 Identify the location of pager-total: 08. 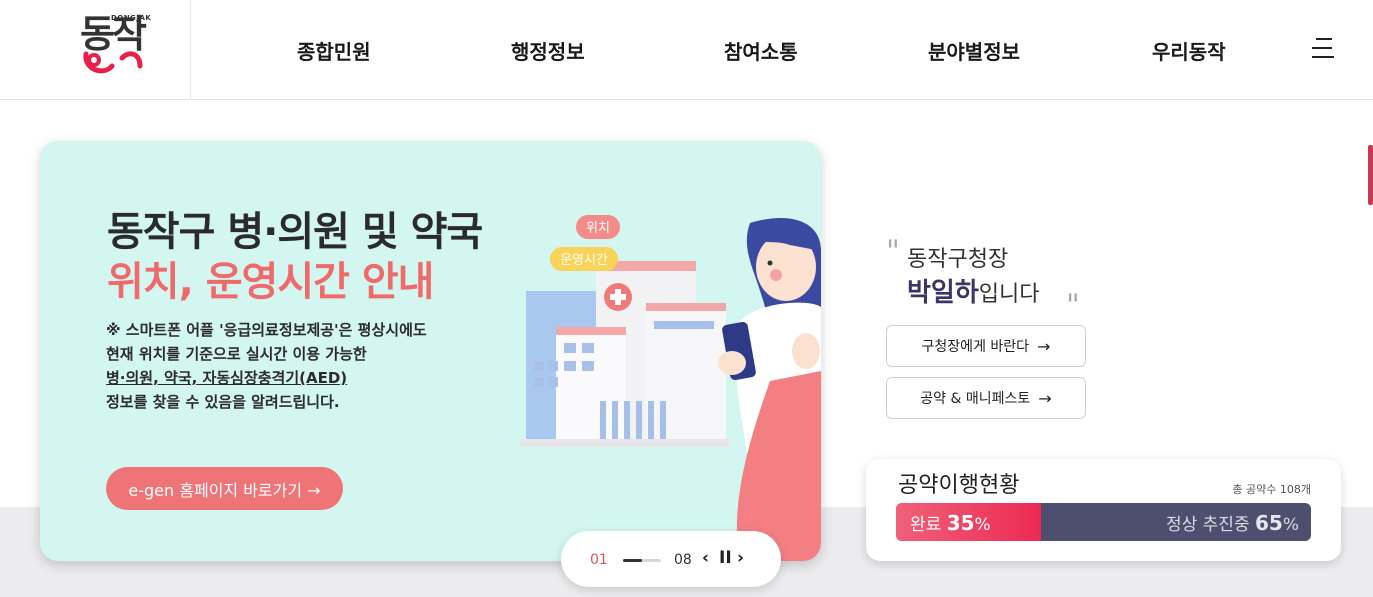
(683, 560).